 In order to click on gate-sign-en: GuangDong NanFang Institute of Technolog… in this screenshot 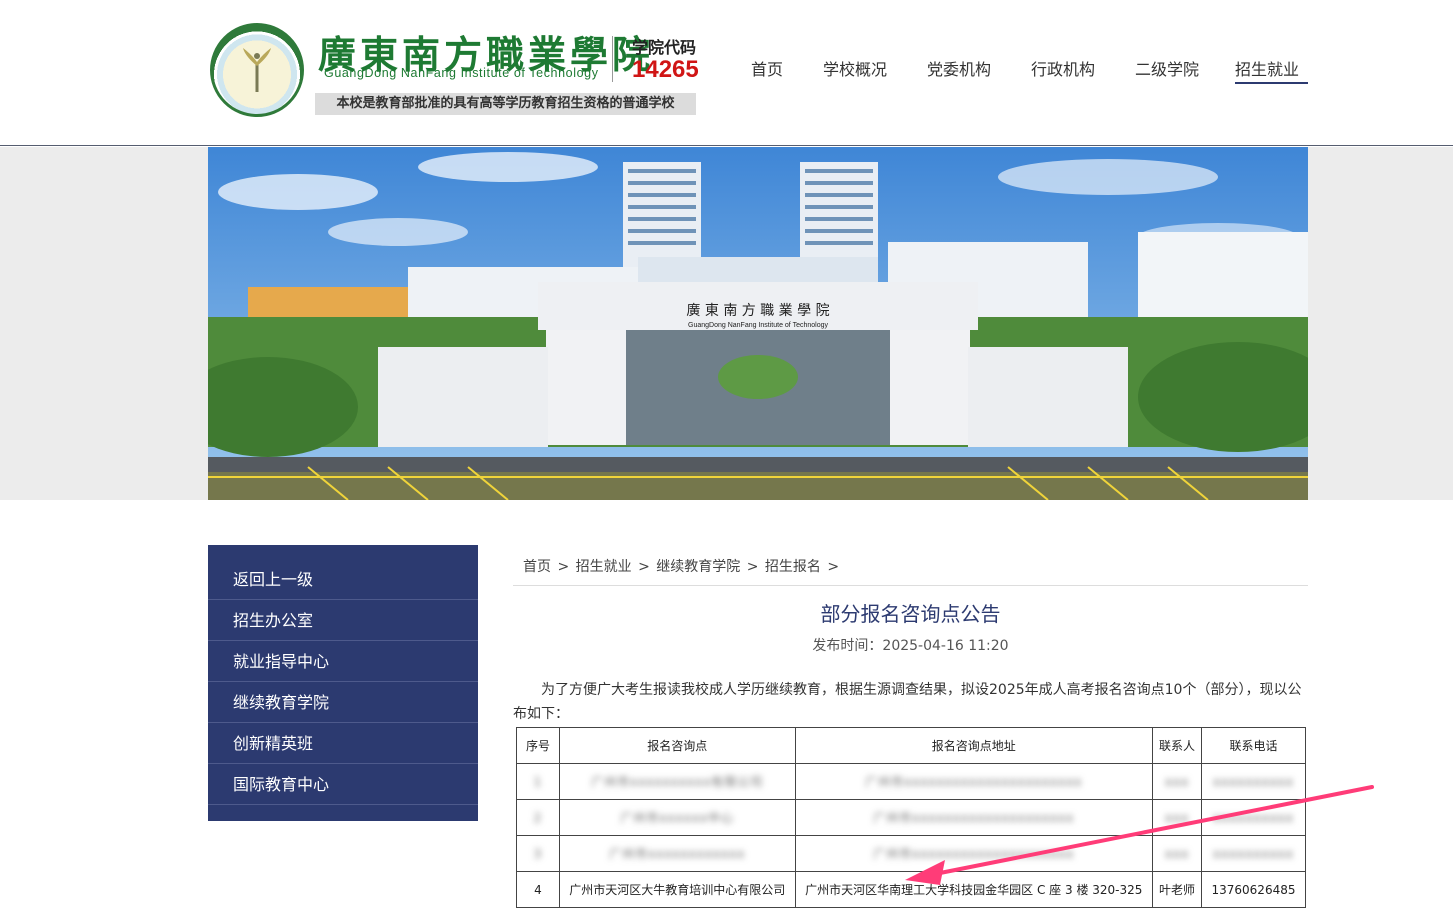, I will do `click(758, 325)`.